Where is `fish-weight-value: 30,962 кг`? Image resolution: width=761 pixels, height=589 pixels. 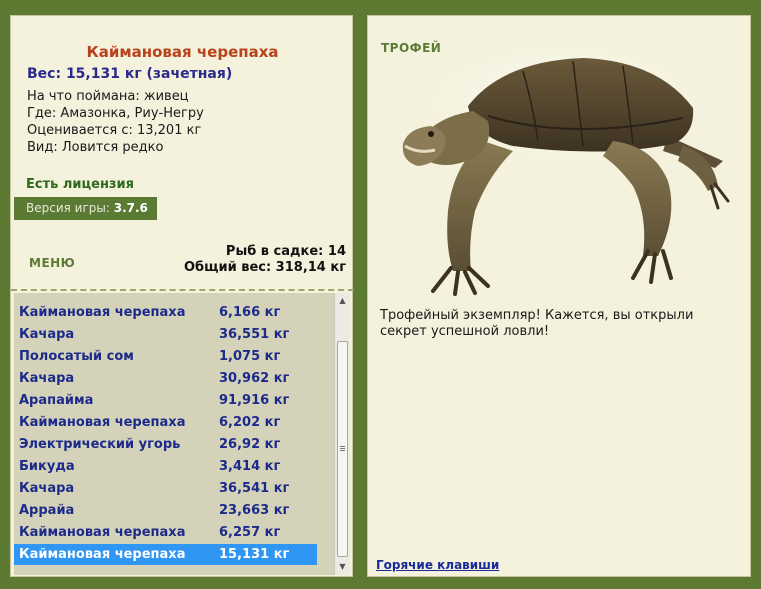
fish-weight-value: 30,962 кг is located at coordinates (254, 378).